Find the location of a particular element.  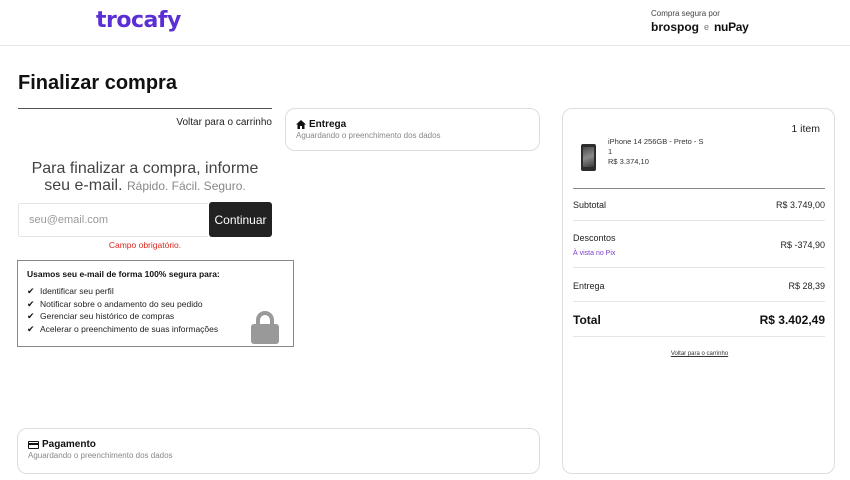

home-icon is located at coordinates (301, 124).